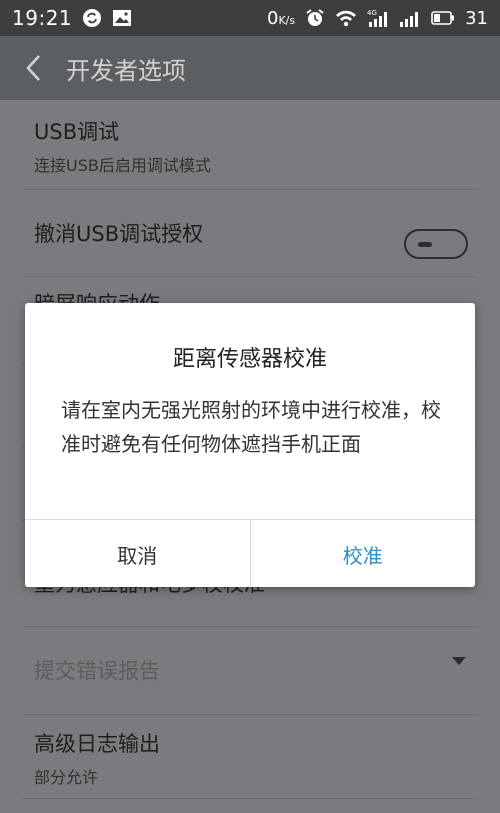 This screenshot has height=813, width=500. Describe the element at coordinates (250, 146) in the screenshot. I see `usb-debug-item: USB调试 连接USB后启用调试模式` at that location.